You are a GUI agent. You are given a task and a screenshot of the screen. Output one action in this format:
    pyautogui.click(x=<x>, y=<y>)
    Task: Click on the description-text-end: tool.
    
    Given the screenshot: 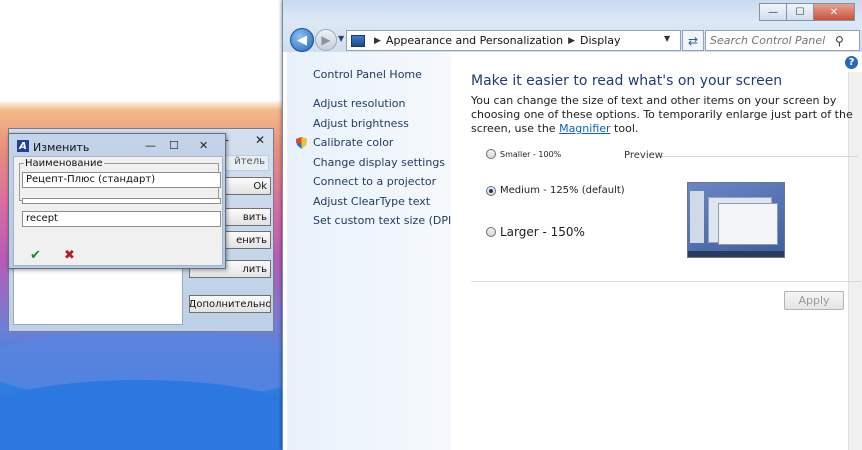 What is the action you would take?
    pyautogui.click(x=624, y=128)
    